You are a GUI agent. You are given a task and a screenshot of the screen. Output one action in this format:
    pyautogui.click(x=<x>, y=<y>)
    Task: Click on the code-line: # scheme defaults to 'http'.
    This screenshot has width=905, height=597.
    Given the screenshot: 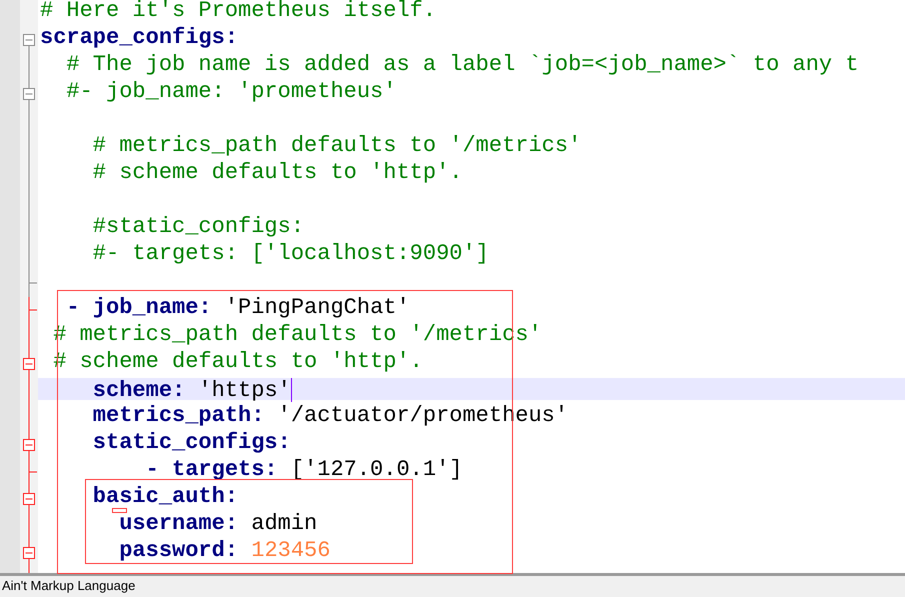 What is the action you would take?
    pyautogui.click(x=277, y=173)
    